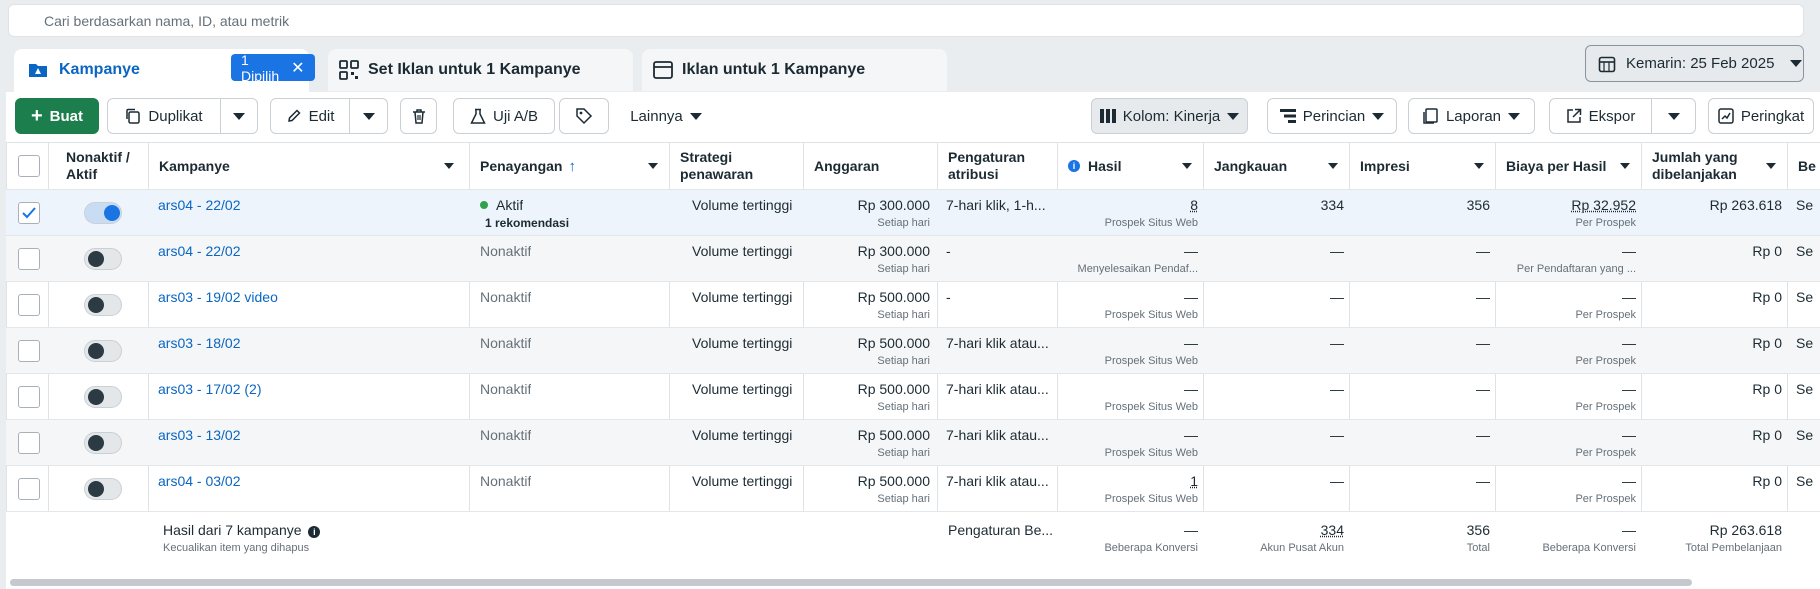  I want to click on tab-ads: Iklan untuk 1 Kampanye, so click(794, 70).